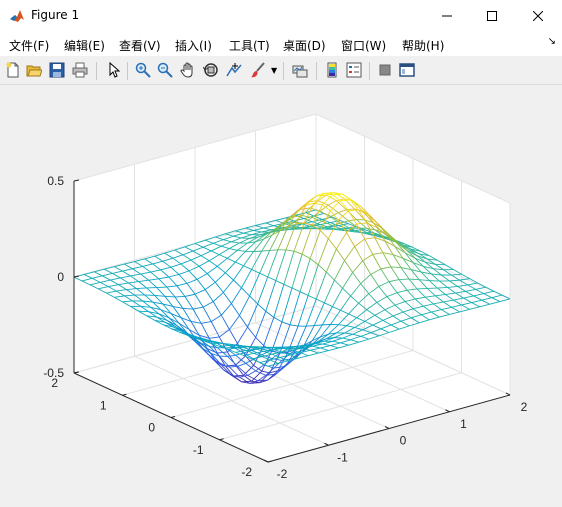 This screenshot has width=562, height=507. I want to click on matlab-logo-icon, so click(17, 16).